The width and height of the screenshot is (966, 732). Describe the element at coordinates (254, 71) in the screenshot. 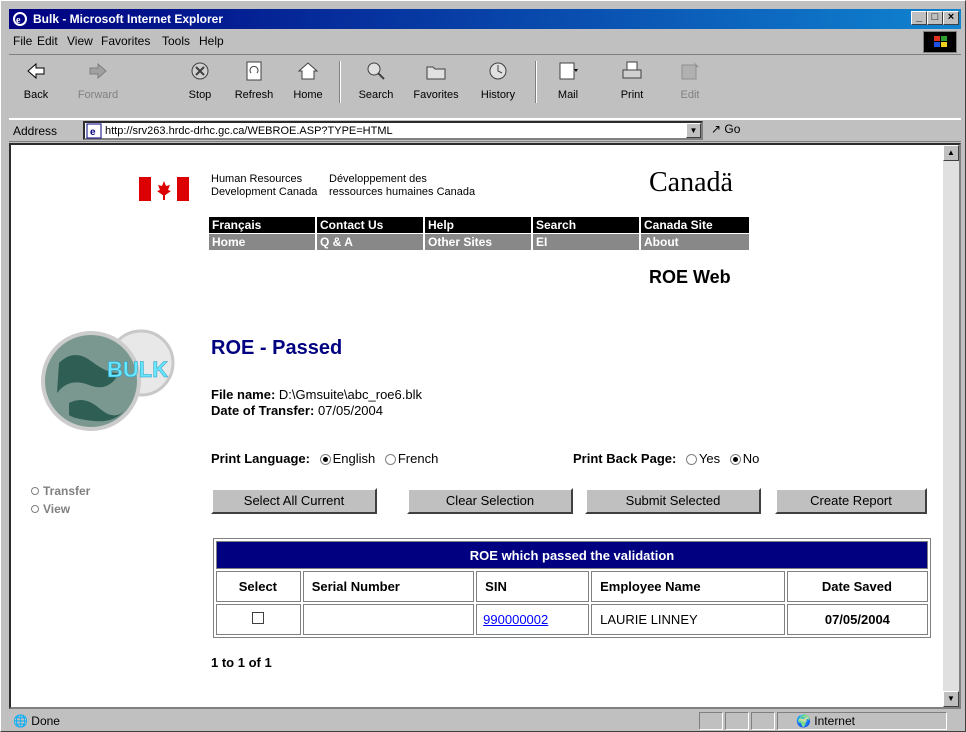

I see `refresh-icon` at that location.